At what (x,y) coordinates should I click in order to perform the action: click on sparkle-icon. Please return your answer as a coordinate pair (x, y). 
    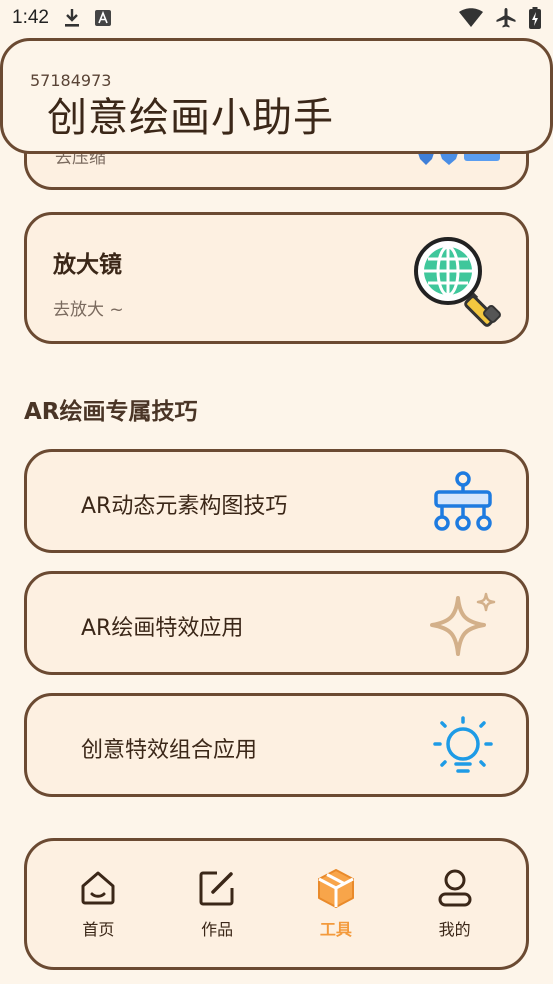
    Looking at the image, I should click on (463, 624).